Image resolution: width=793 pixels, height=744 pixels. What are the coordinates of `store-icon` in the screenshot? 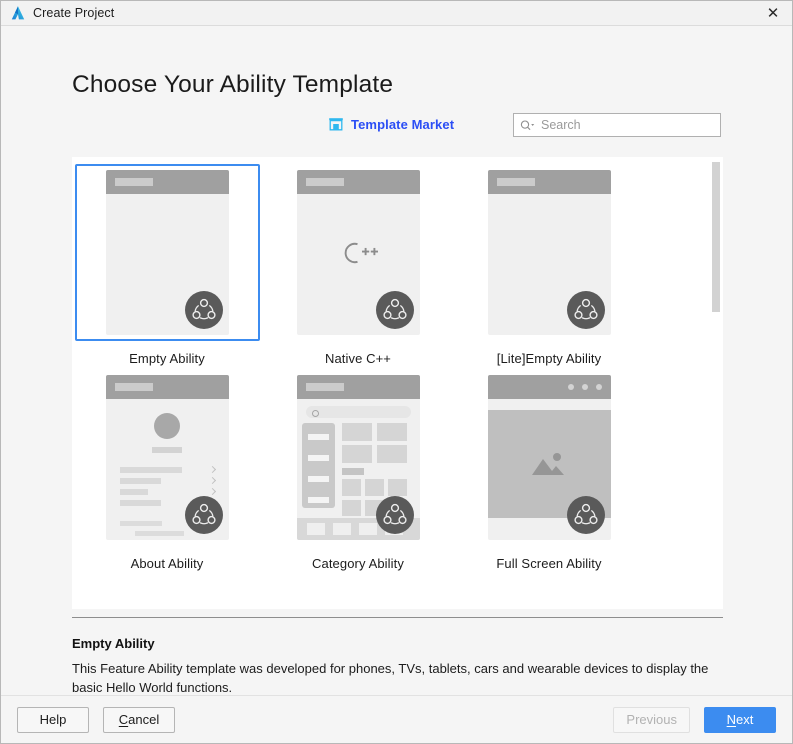 It's located at (336, 124).